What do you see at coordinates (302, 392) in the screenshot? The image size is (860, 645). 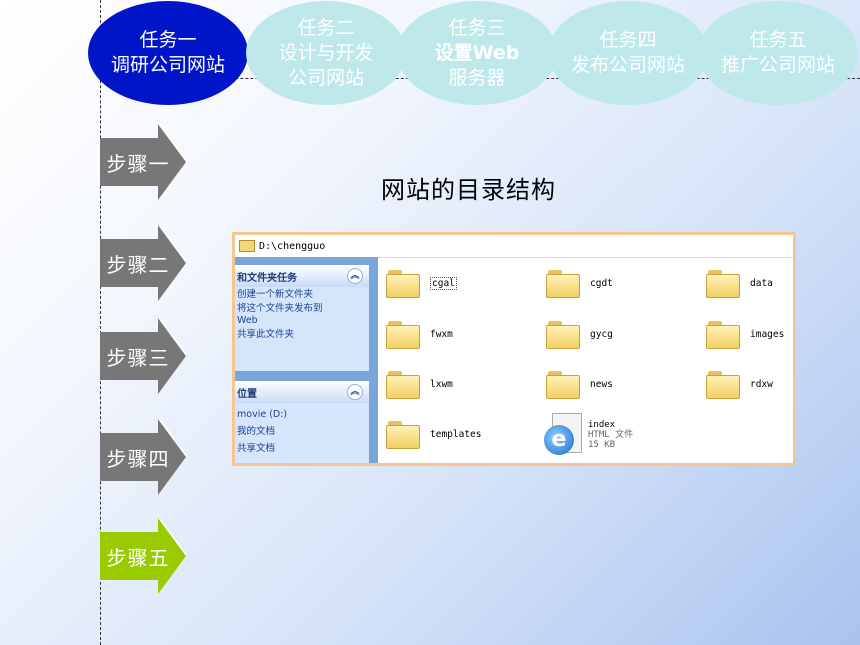 I see `places-header: 位置 ︽` at bounding box center [302, 392].